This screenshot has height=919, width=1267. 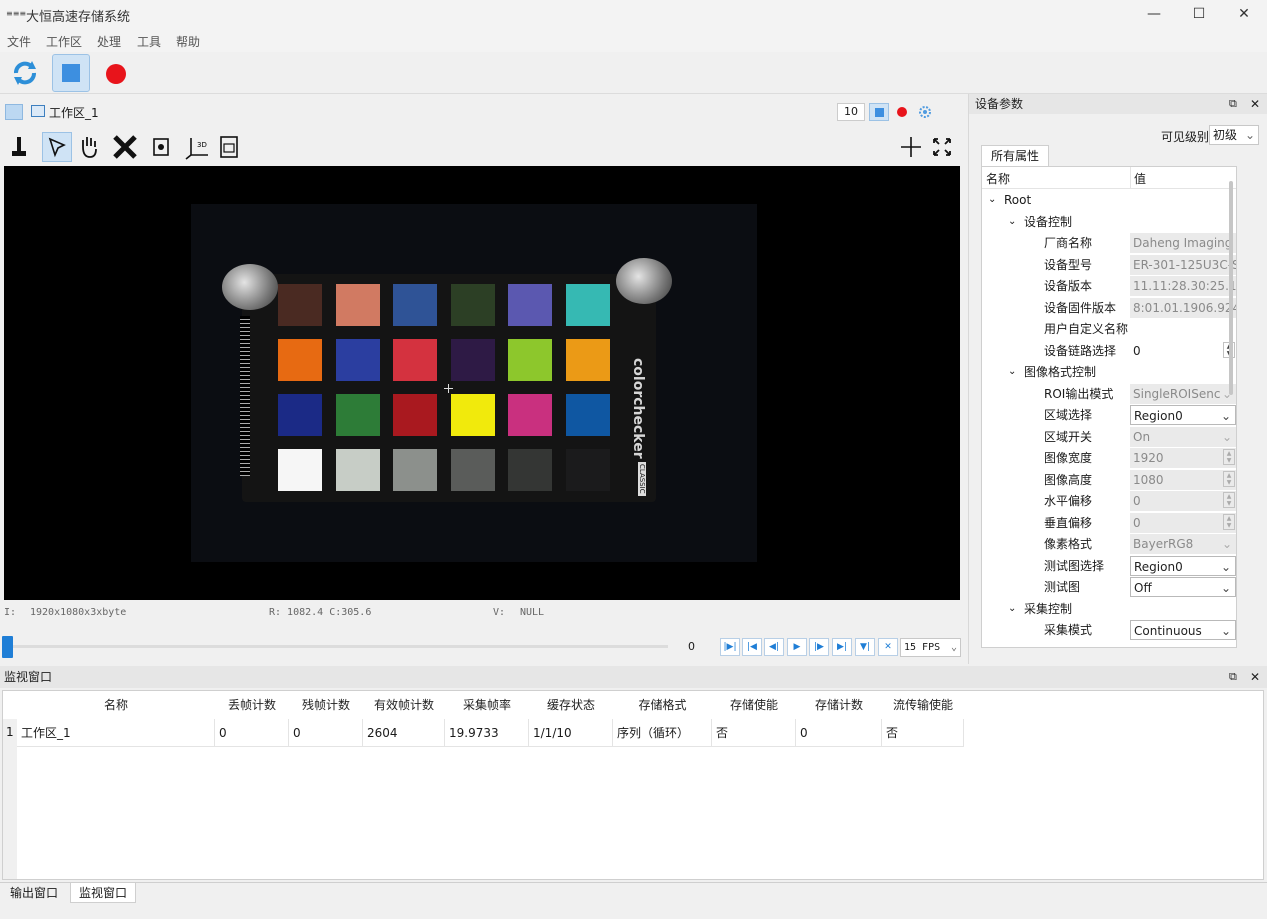 I want to click on property-value: Off ⌄, so click(x=1183, y=587).